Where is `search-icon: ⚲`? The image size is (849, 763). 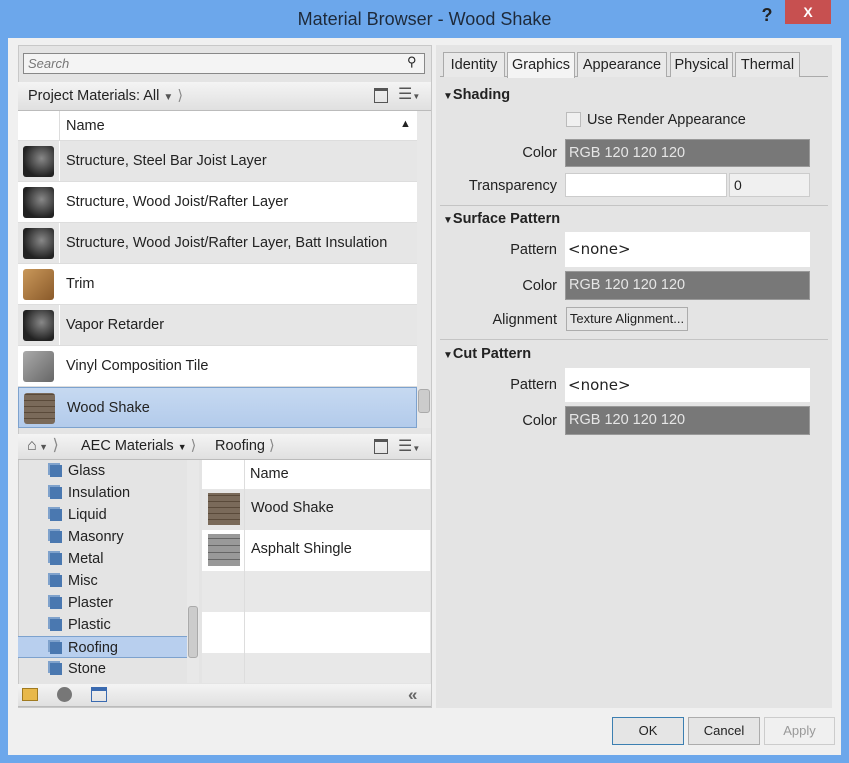 search-icon: ⚲ is located at coordinates (412, 62).